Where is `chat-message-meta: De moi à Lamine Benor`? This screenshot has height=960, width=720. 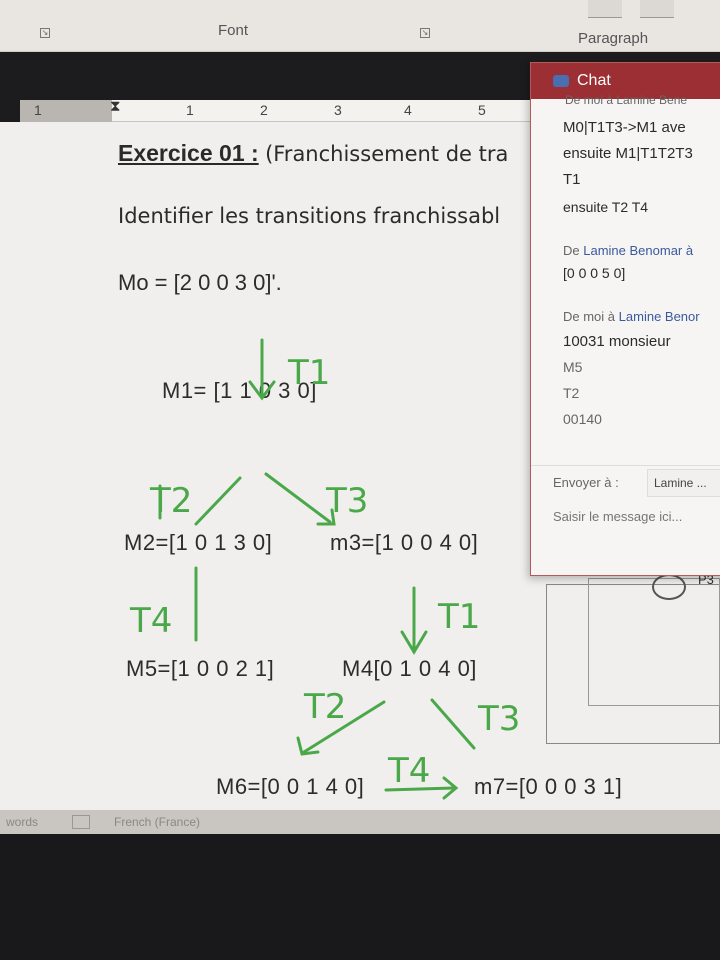 chat-message-meta: De moi à Lamine Benor is located at coordinates (631, 316).